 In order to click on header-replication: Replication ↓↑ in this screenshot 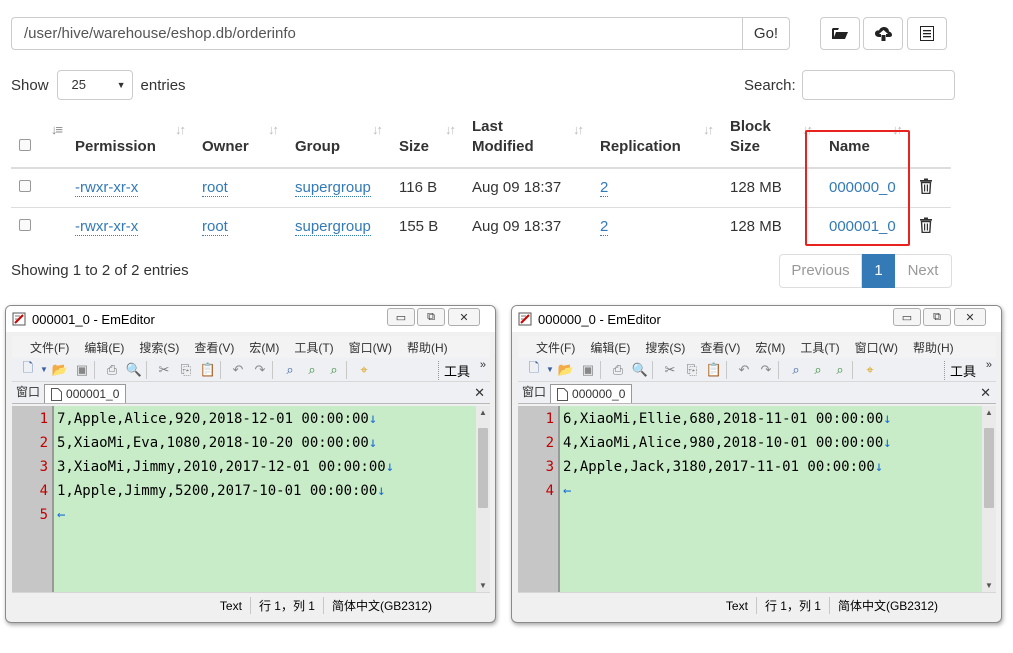, I will do `click(657, 141)`.